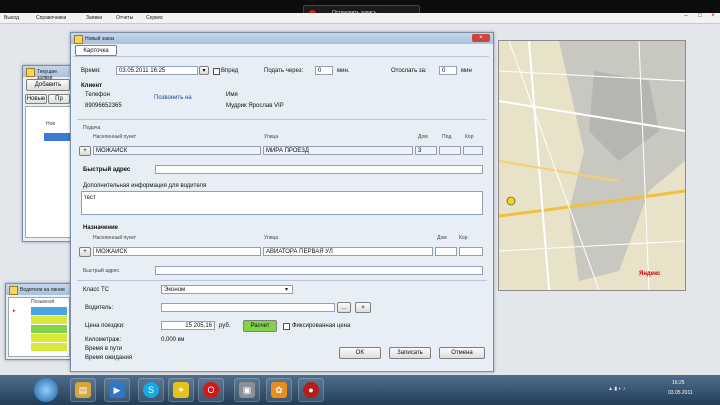 Image resolution: width=720 pixels, height=405 pixels. Describe the element at coordinates (85, 252) in the screenshot. I see `destination-add-button: +` at that location.